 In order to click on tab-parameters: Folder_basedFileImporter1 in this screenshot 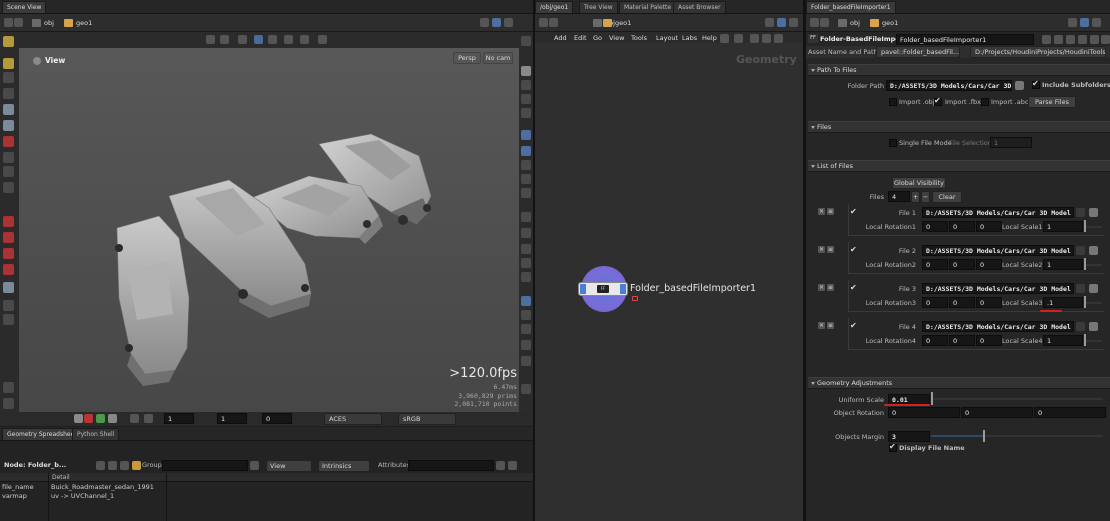, I will do `click(851, 7)`.